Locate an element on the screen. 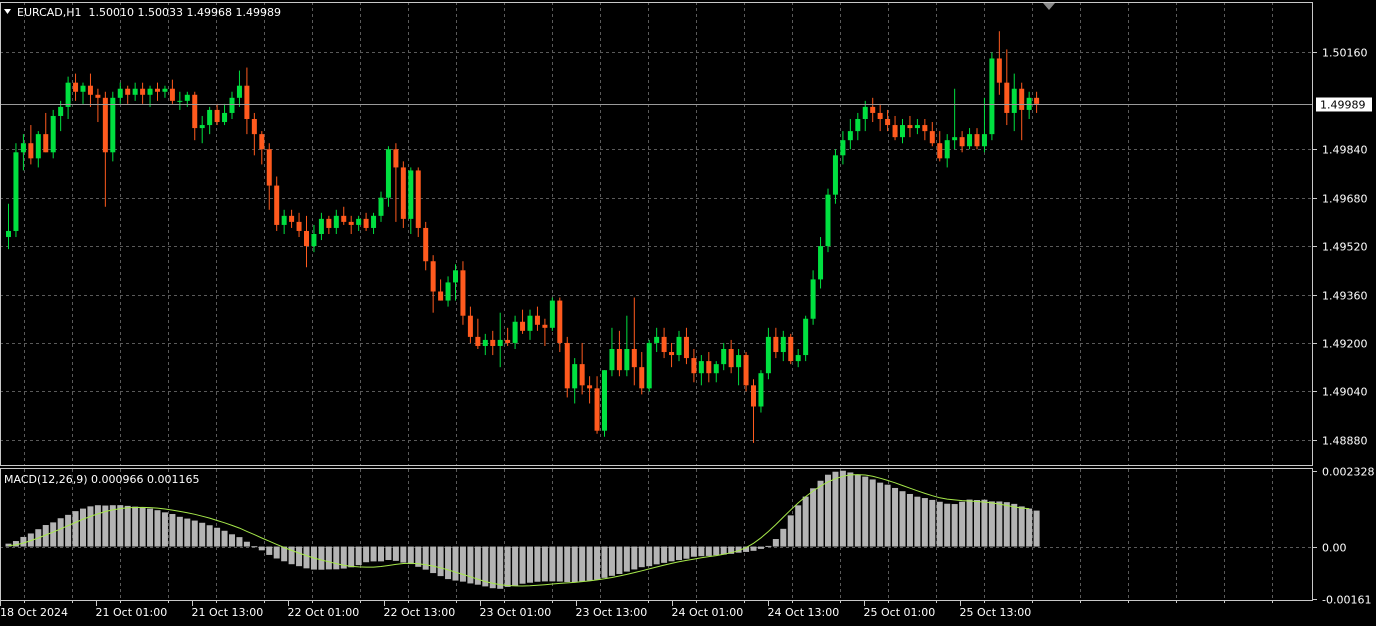  time-axis-tick-label: 22 Oct 13:00 is located at coordinates (420, 612).